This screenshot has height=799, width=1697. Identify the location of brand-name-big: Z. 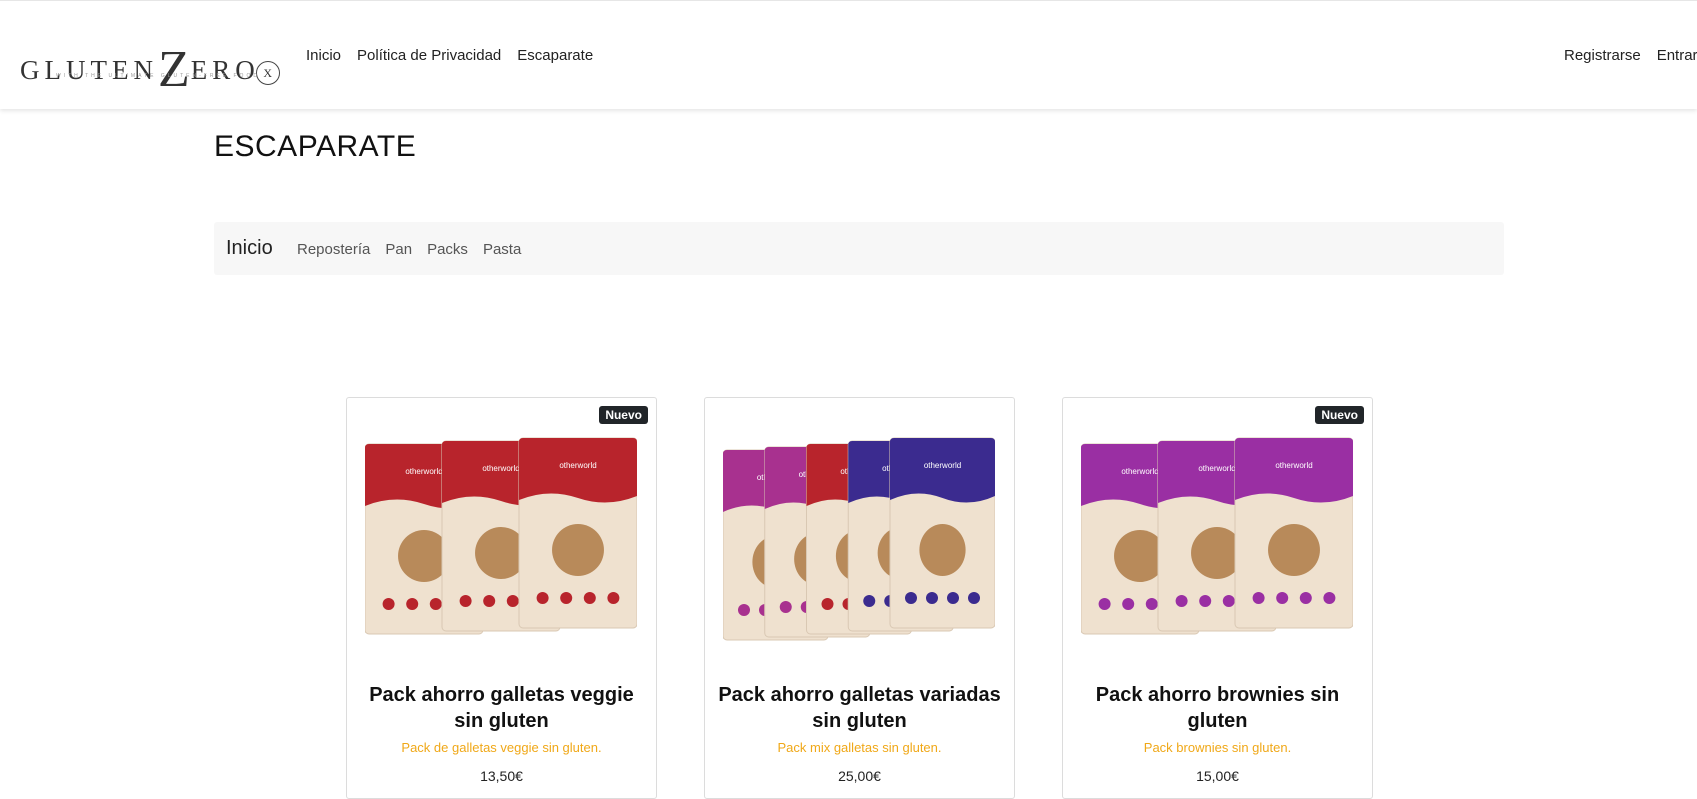
(174, 69).